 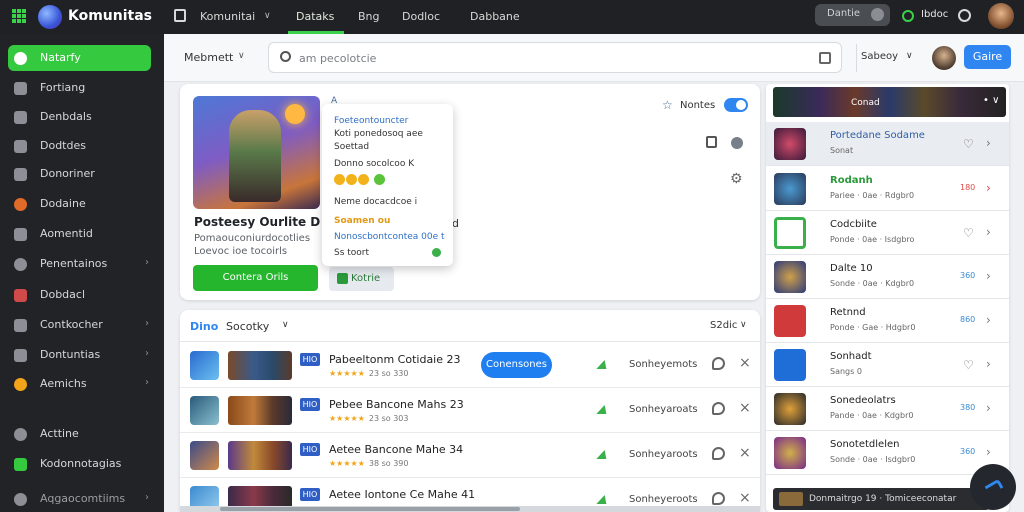 I want to click on featured-game-image, so click(x=256, y=152).